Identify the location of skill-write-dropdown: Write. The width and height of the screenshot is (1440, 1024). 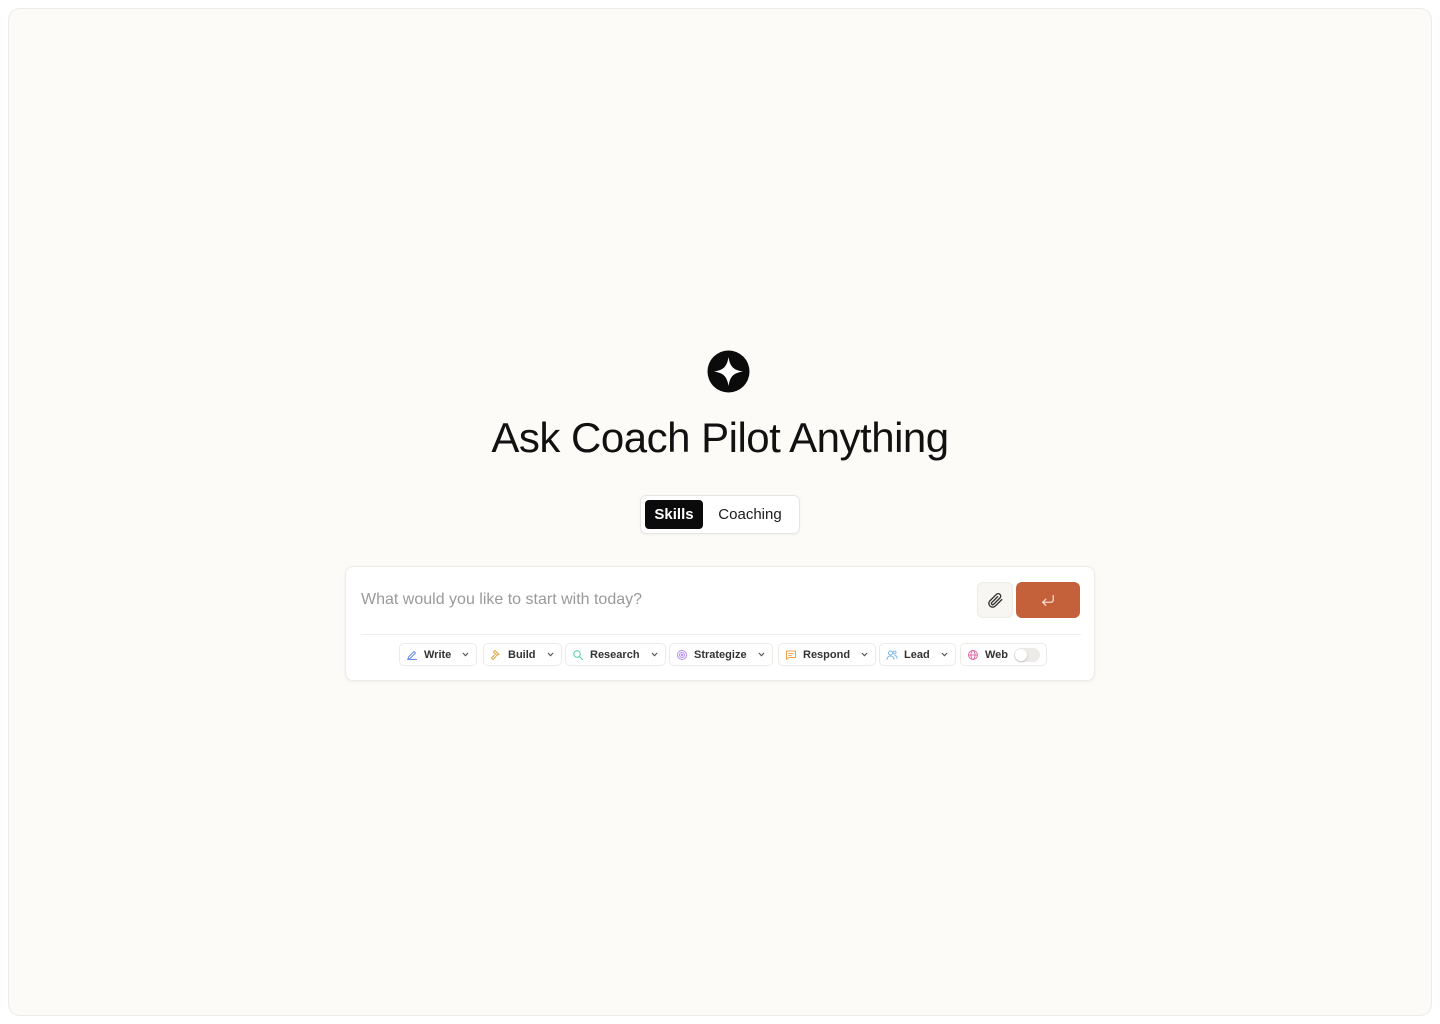
(438, 654).